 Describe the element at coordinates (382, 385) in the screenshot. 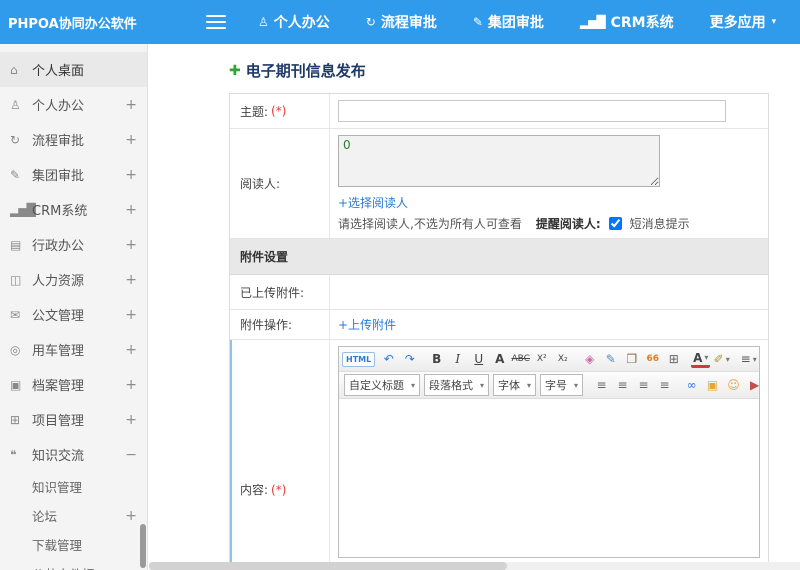

I see `heading-select: 自定义标题 ▾` at that location.